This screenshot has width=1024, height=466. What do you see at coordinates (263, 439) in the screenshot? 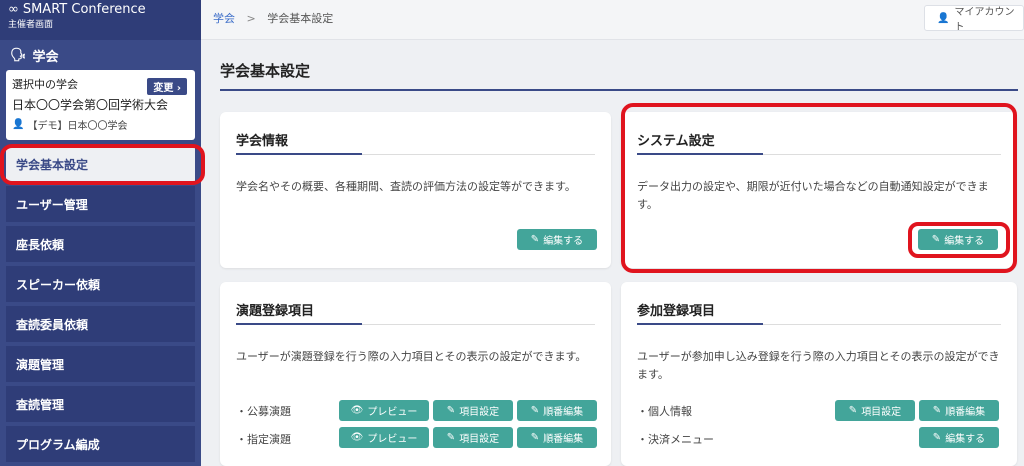
I see `row-label: ・指定演題` at bounding box center [263, 439].